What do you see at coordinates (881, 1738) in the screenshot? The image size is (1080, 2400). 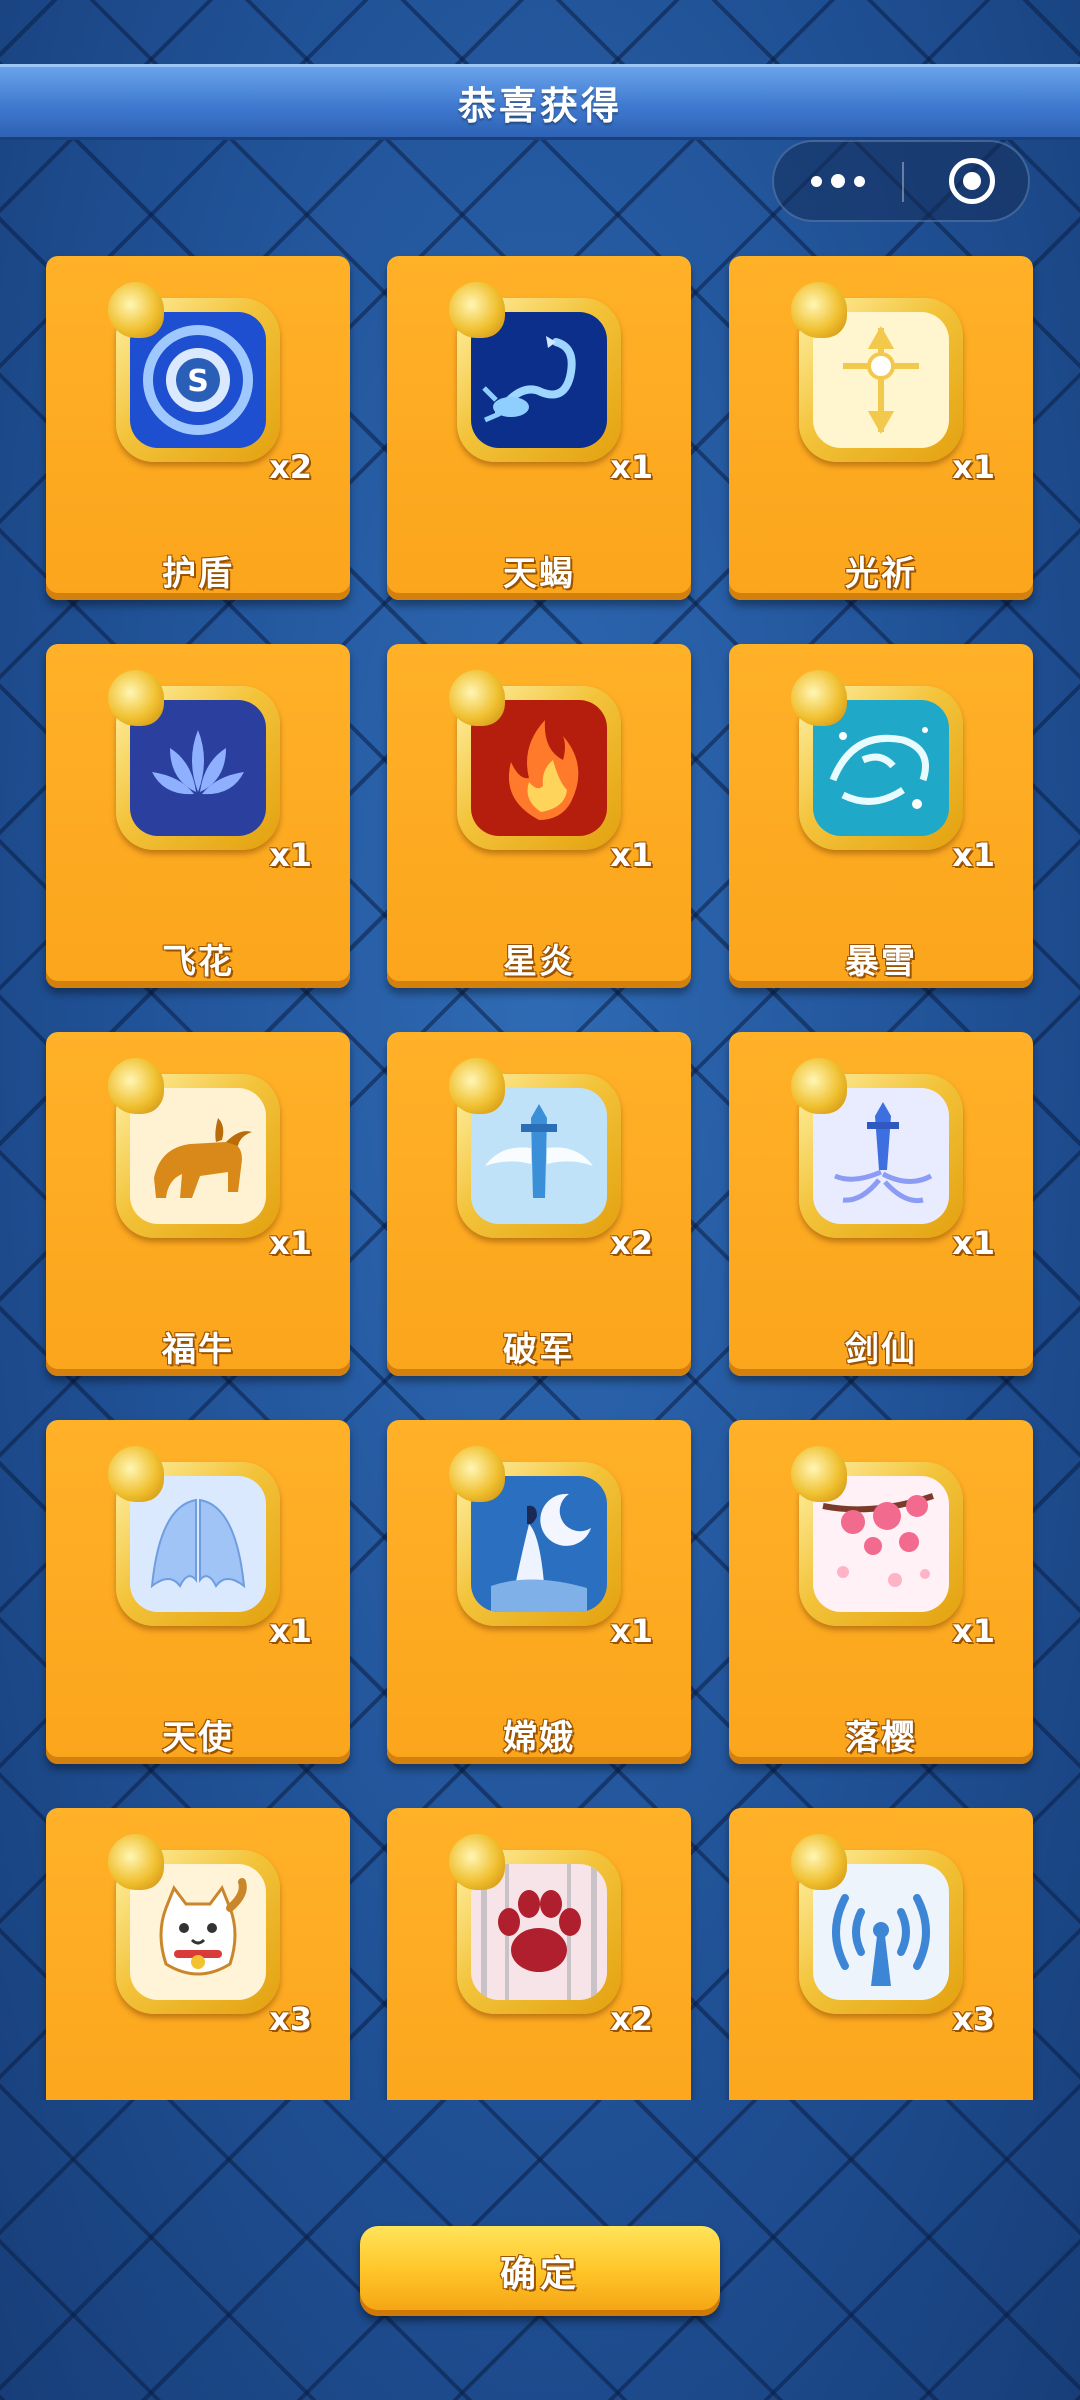 I see `reward-name: 落樱` at bounding box center [881, 1738].